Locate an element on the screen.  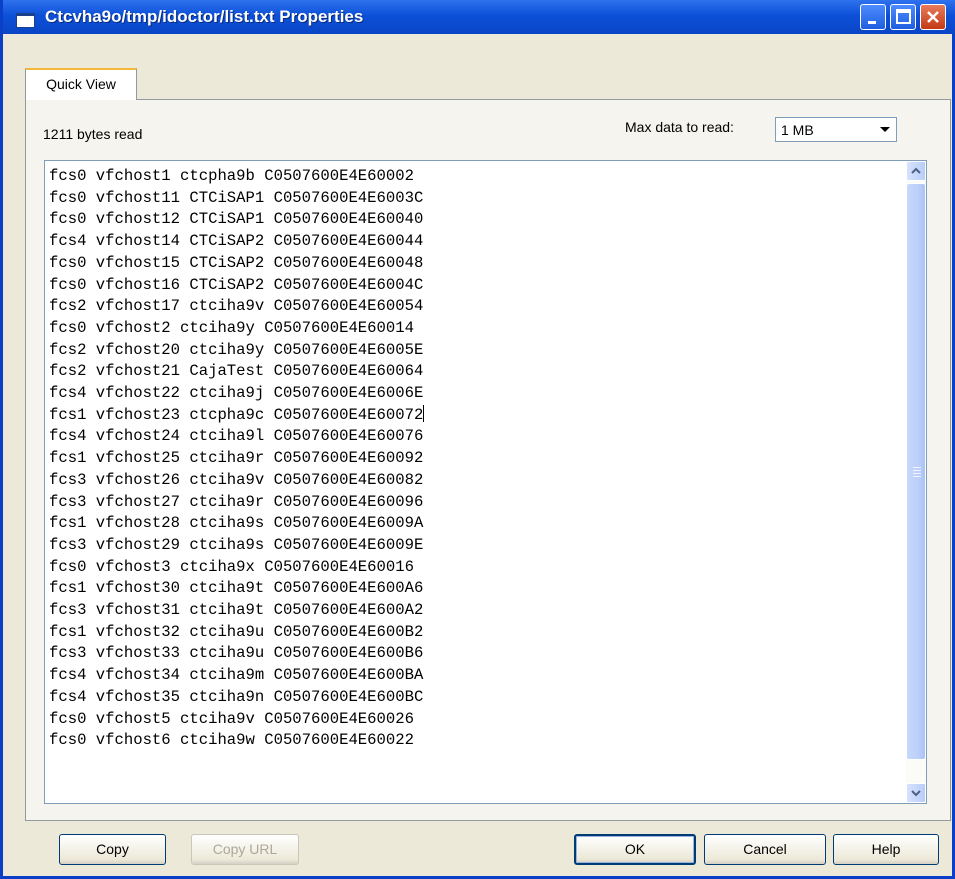
text-line: fcs1 vfchost25 ctciha9r C0507600E4E60092 is located at coordinates (236, 458).